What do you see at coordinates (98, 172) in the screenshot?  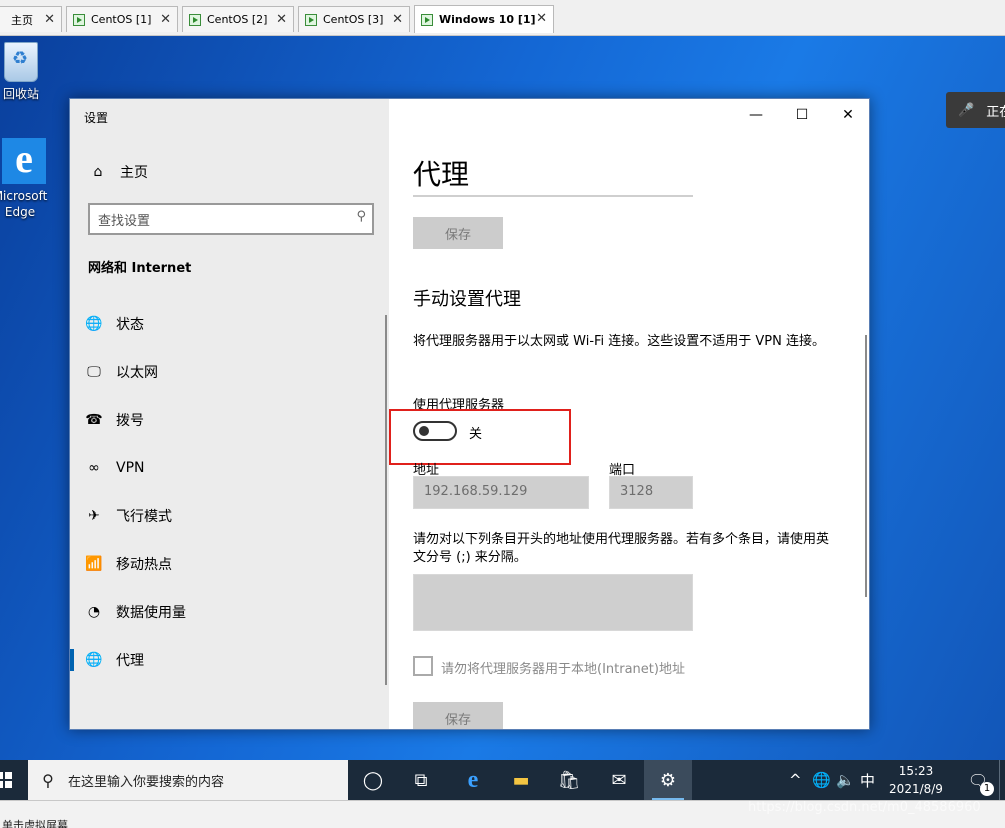 I see `home-icon: ⌂` at bounding box center [98, 172].